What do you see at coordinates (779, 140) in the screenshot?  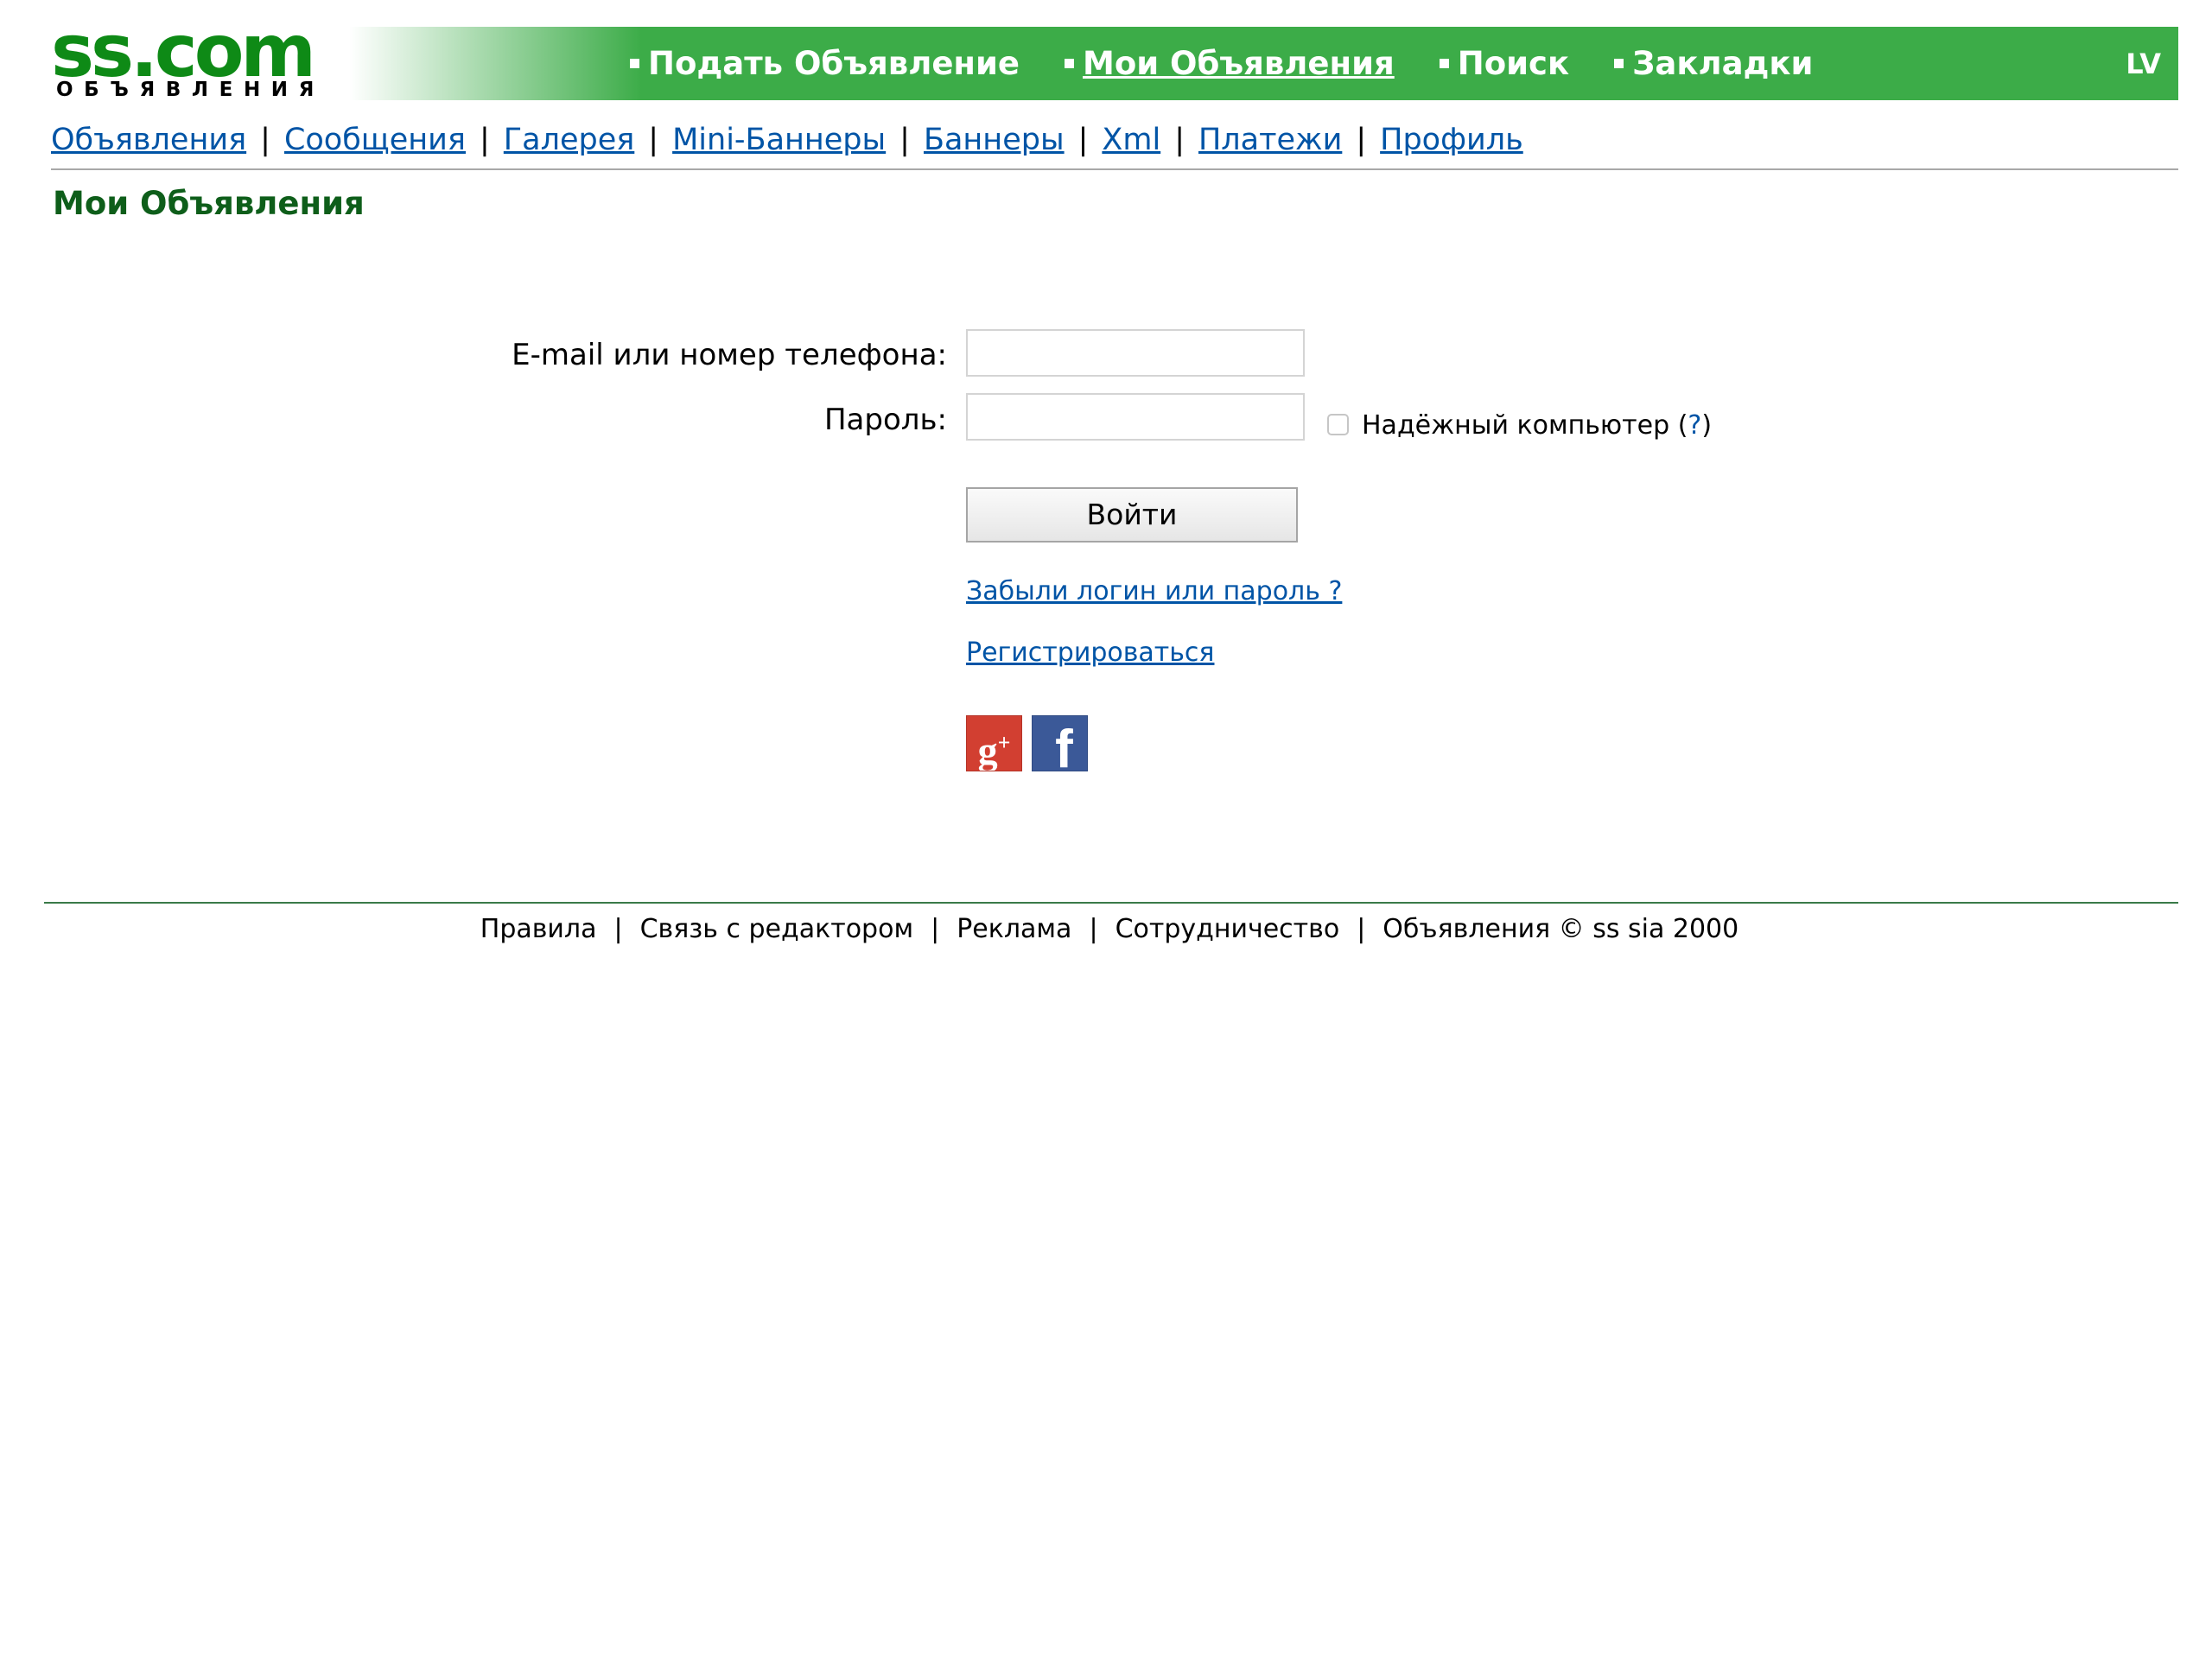 I see `subnav-mini-banners: Mini-Баннеры` at bounding box center [779, 140].